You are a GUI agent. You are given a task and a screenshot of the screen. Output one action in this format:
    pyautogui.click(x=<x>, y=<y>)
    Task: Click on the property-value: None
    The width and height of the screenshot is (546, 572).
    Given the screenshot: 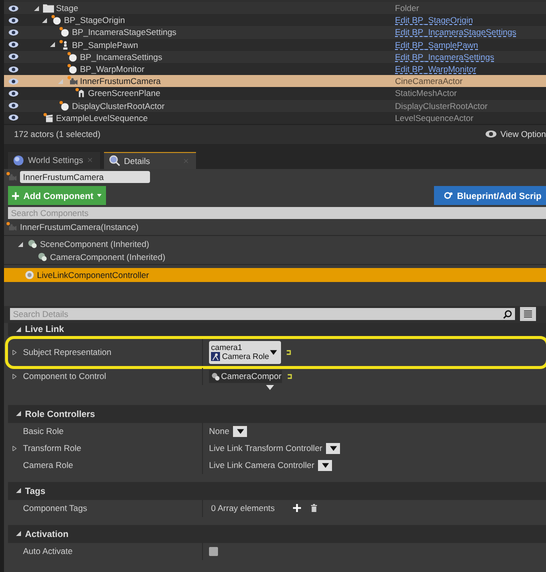 What is the action you would take?
    pyautogui.click(x=219, y=431)
    